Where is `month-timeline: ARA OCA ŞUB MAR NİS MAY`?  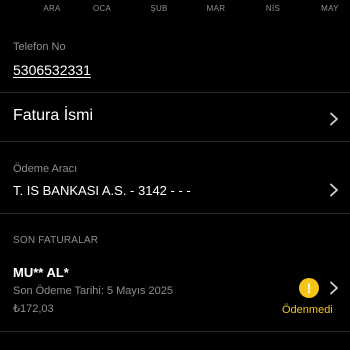
month-timeline: ARA OCA ŞUB MAR NİS MAY is located at coordinates (175, 10).